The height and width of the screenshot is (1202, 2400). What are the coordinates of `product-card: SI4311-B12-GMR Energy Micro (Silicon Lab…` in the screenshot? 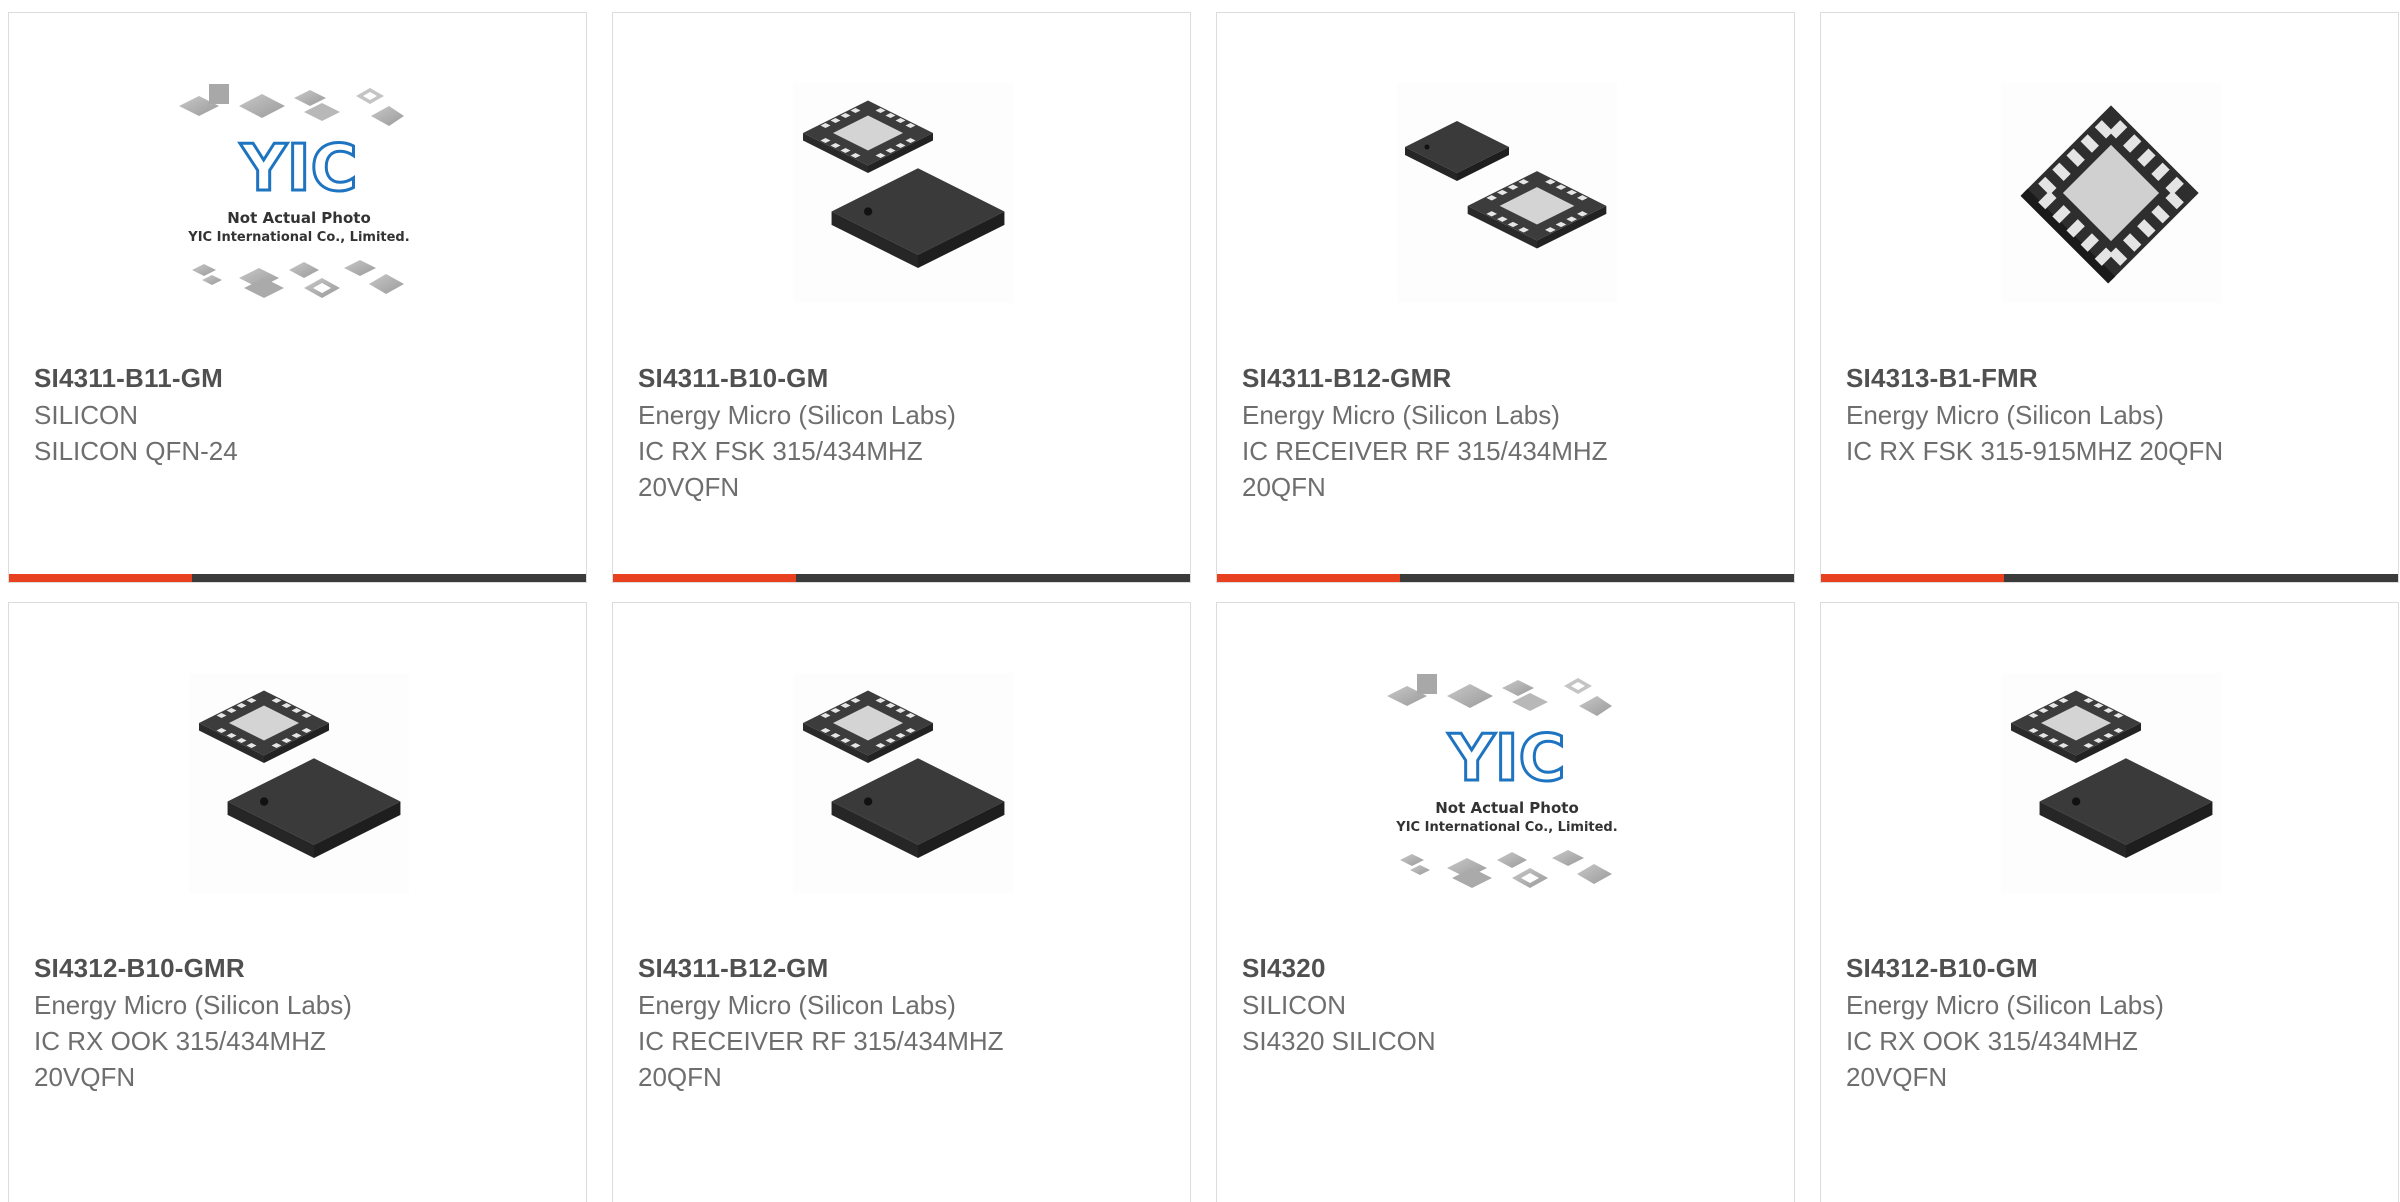 It's located at (1505, 297).